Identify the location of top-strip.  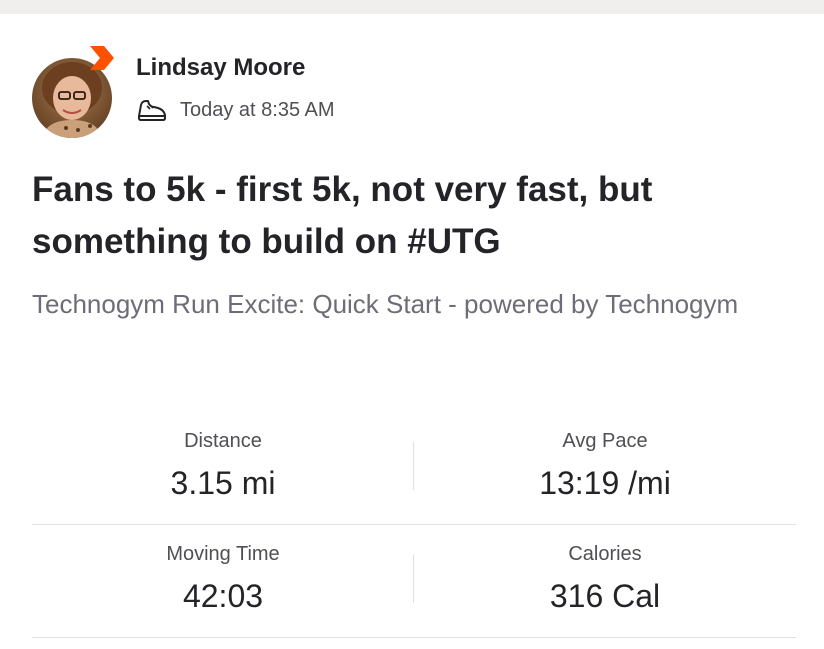
(412, 7).